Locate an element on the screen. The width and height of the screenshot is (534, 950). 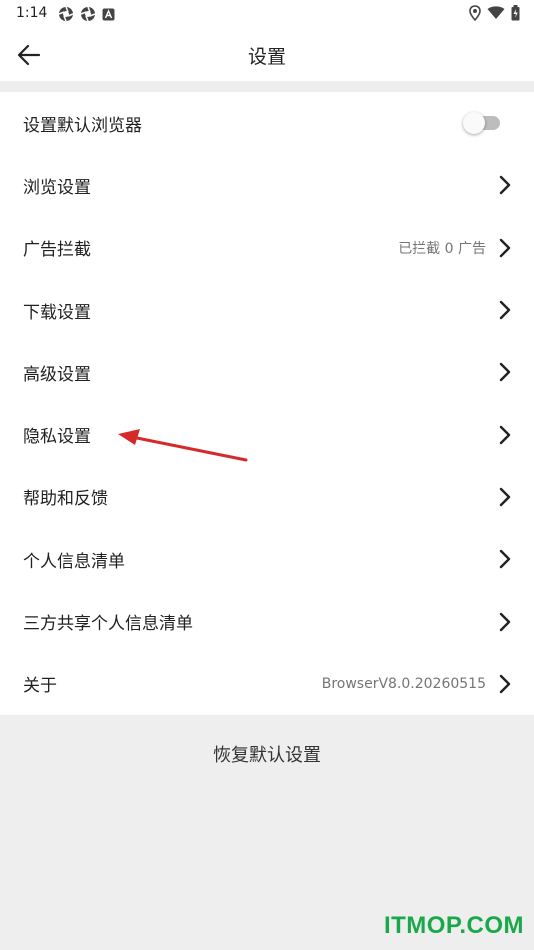
settings-item-download: 下载设置 is located at coordinates (267, 310).